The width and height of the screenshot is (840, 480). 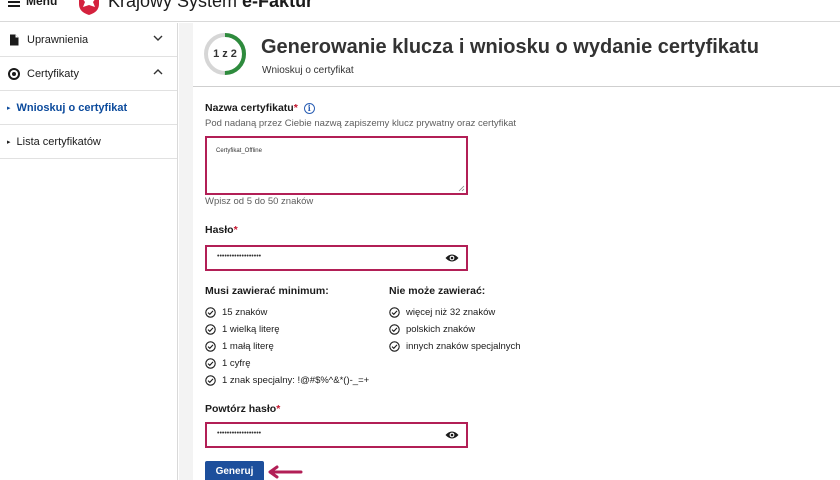 What do you see at coordinates (267, 291) in the screenshot?
I see `must-contain-title: Musi zawierać minimum:` at bounding box center [267, 291].